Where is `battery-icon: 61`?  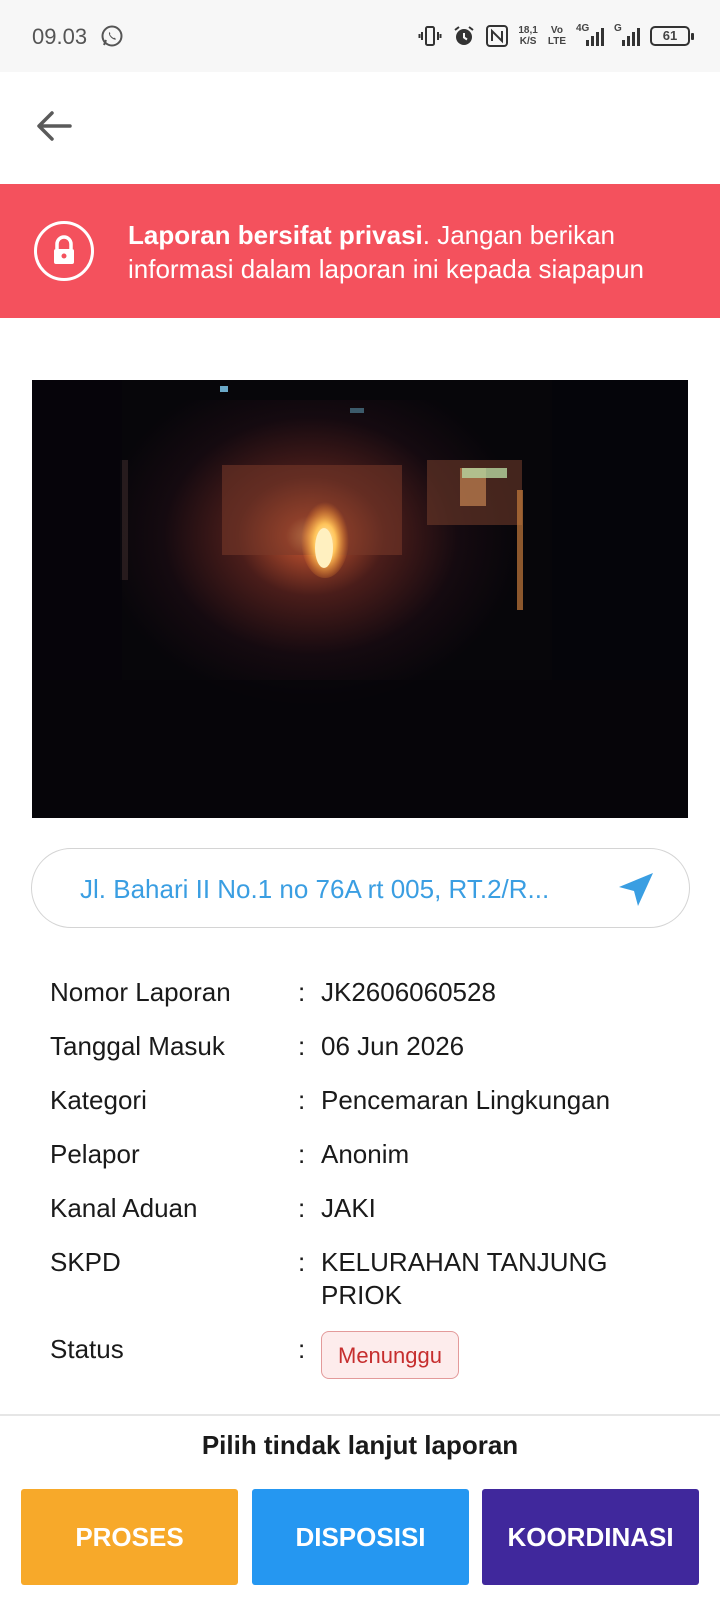 battery-icon: 61 is located at coordinates (672, 36).